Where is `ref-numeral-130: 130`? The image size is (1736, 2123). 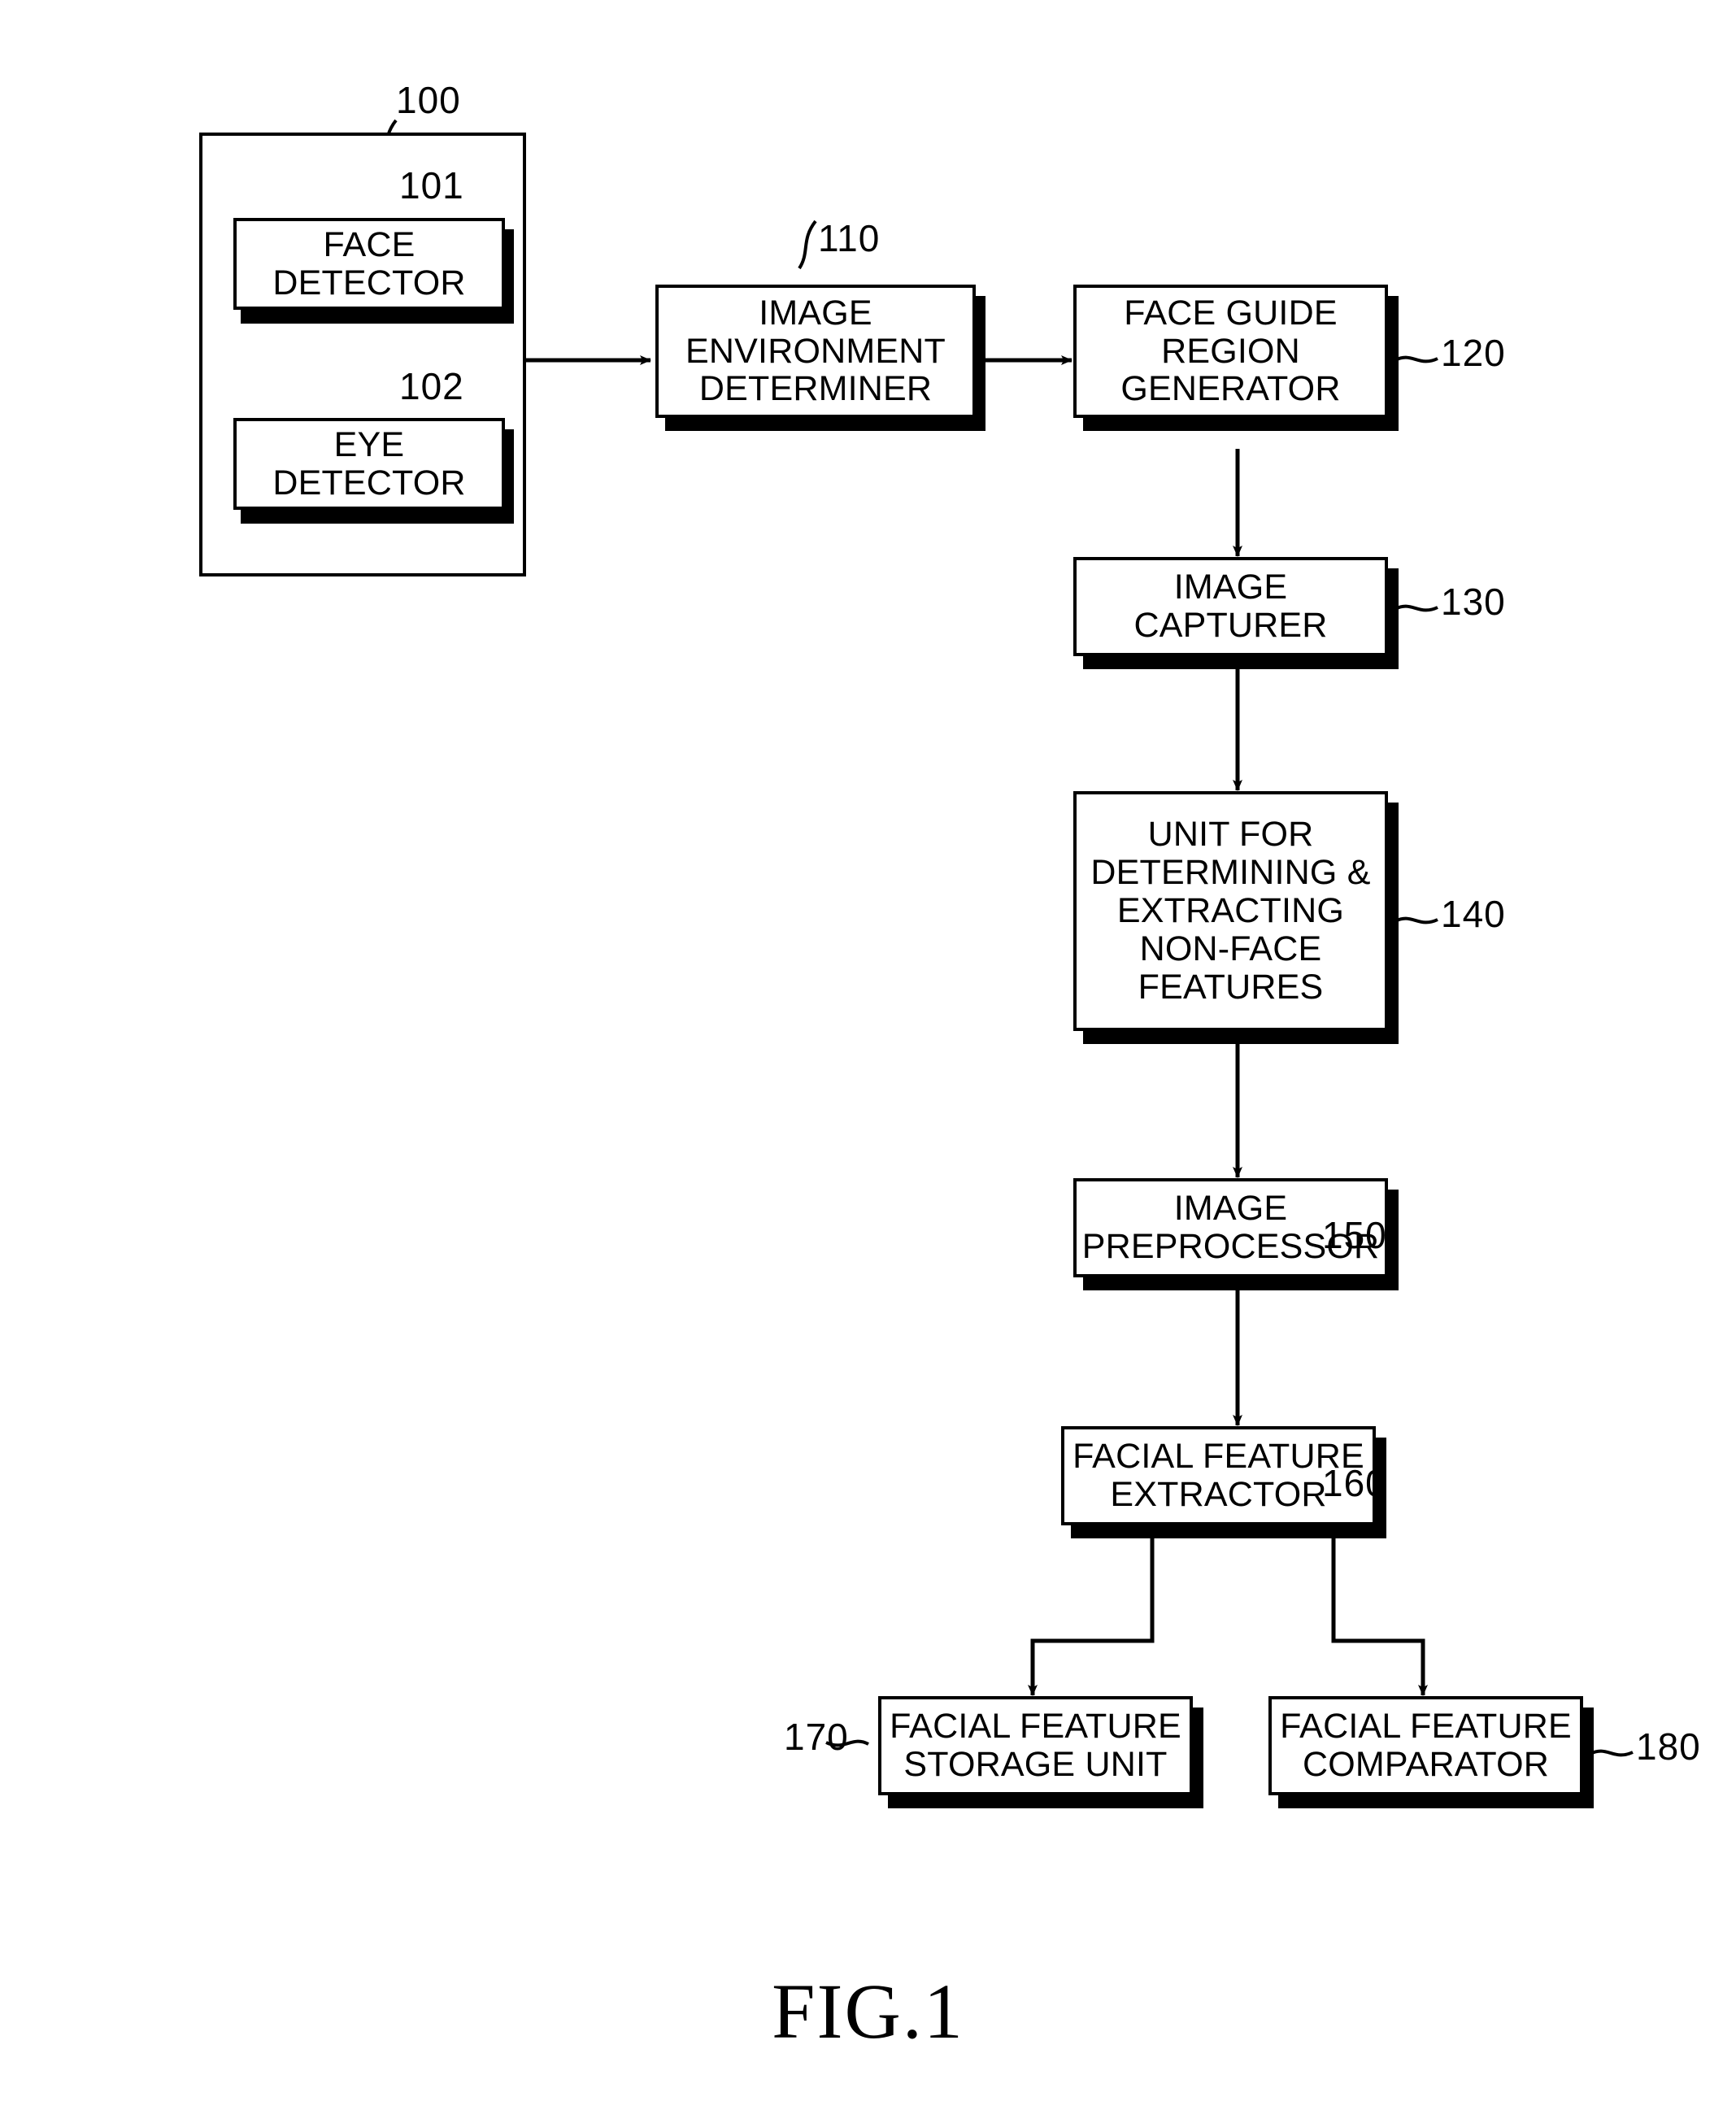
ref-numeral-130: 130 is located at coordinates (1473, 602).